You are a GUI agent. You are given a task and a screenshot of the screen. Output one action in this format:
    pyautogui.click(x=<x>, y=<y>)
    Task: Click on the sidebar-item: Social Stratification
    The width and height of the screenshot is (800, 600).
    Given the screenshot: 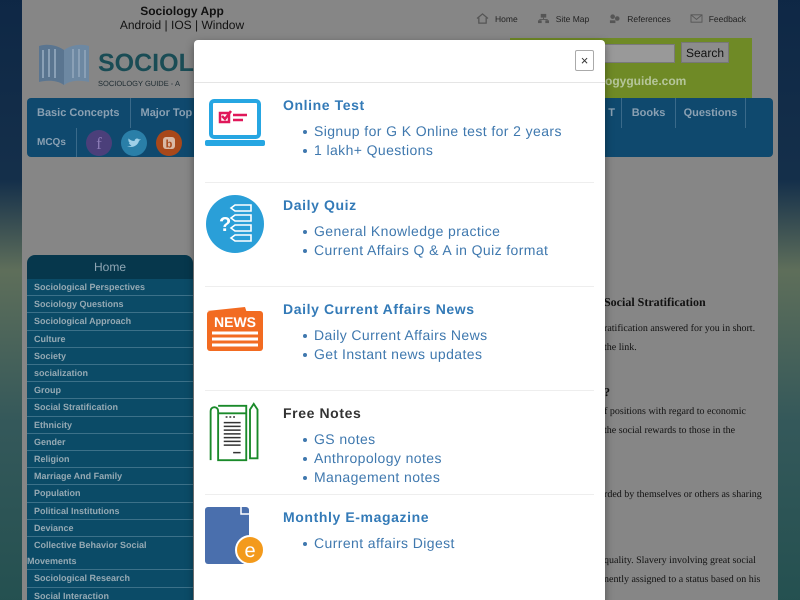 What is the action you would take?
    pyautogui.click(x=110, y=408)
    